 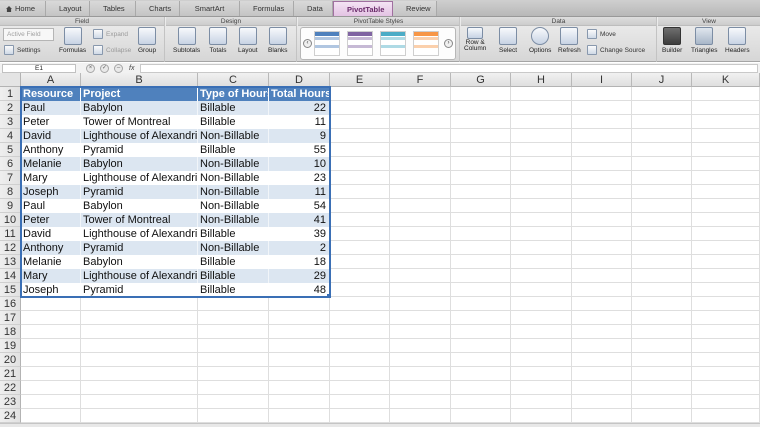 What do you see at coordinates (10, 374) in the screenshot?
I see `row-header-21: 21` at bounding box center [10, 374].